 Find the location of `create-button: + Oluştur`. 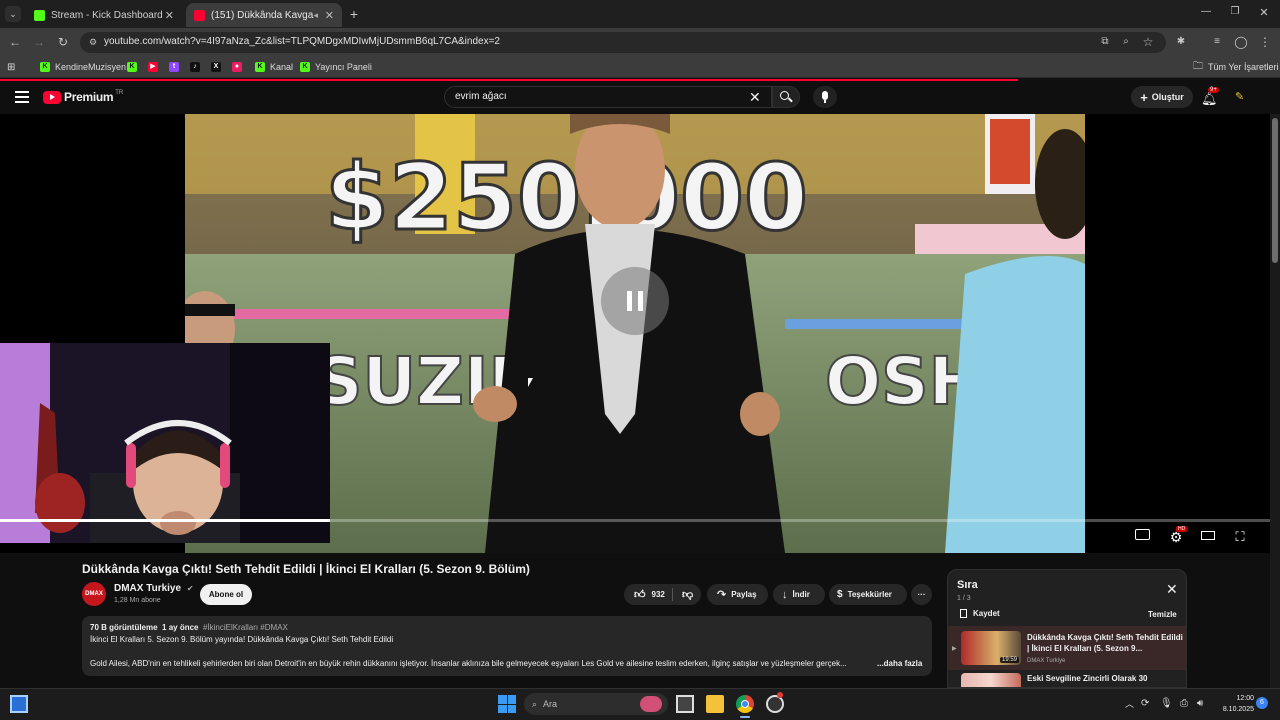

create-button: + Oluştur is located at coordinates (1162, 97).